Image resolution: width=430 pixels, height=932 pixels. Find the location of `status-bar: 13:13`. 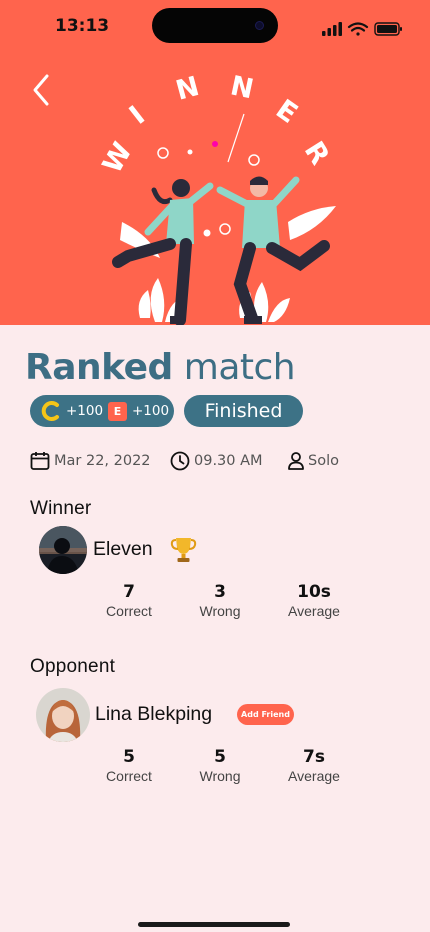

status-bar: 13:13 is located at coordinates (215, 27).